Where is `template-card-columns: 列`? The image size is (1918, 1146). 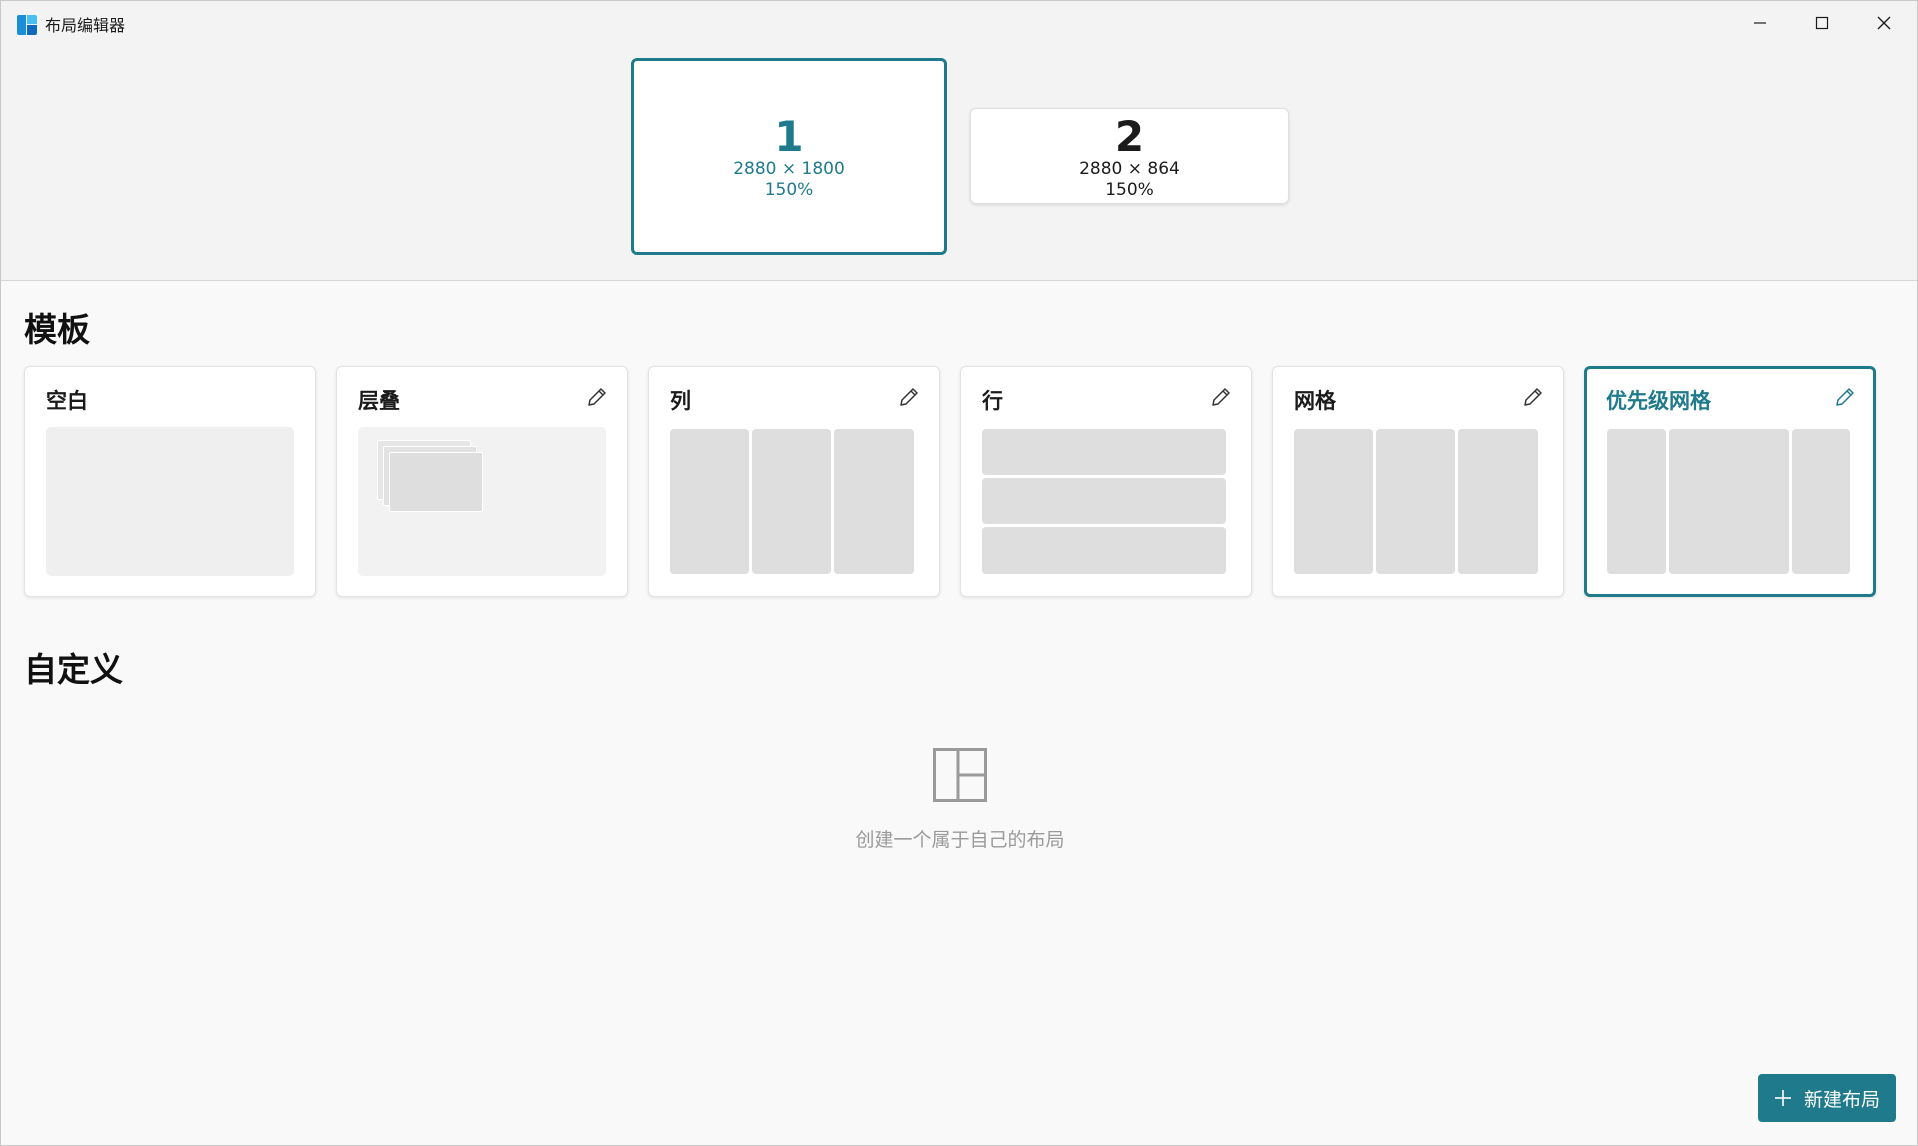
template-card-columns: 列 is located at coordinates (794, 481).